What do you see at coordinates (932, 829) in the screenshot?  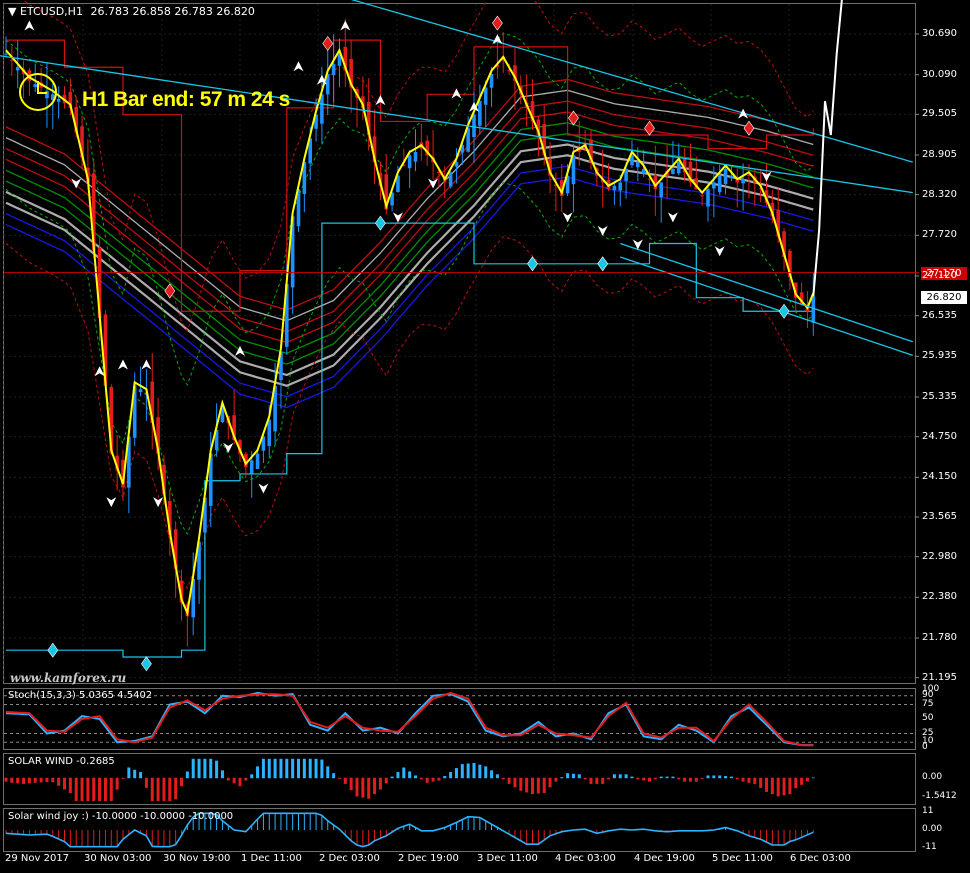 I see `joy-tick-label: 0.00` at bounding box center [932, 829].